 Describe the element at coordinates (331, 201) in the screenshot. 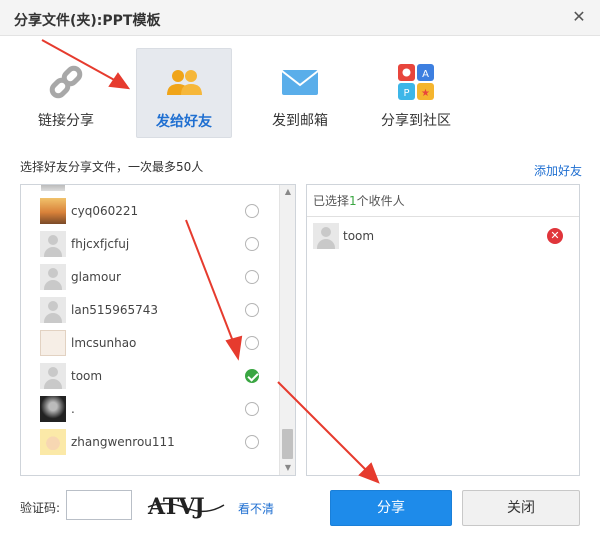

I see `recipient-header-prefix: 已选择` at that location.